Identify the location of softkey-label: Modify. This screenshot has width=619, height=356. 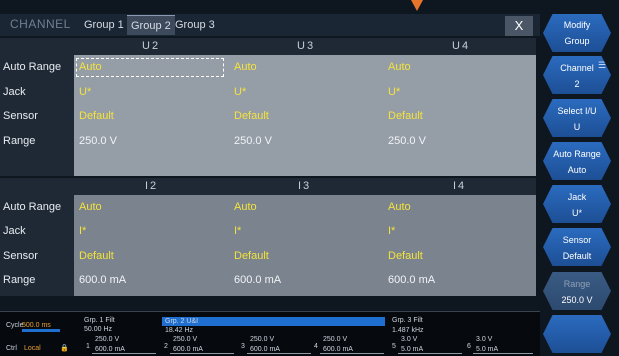
(577, 25).